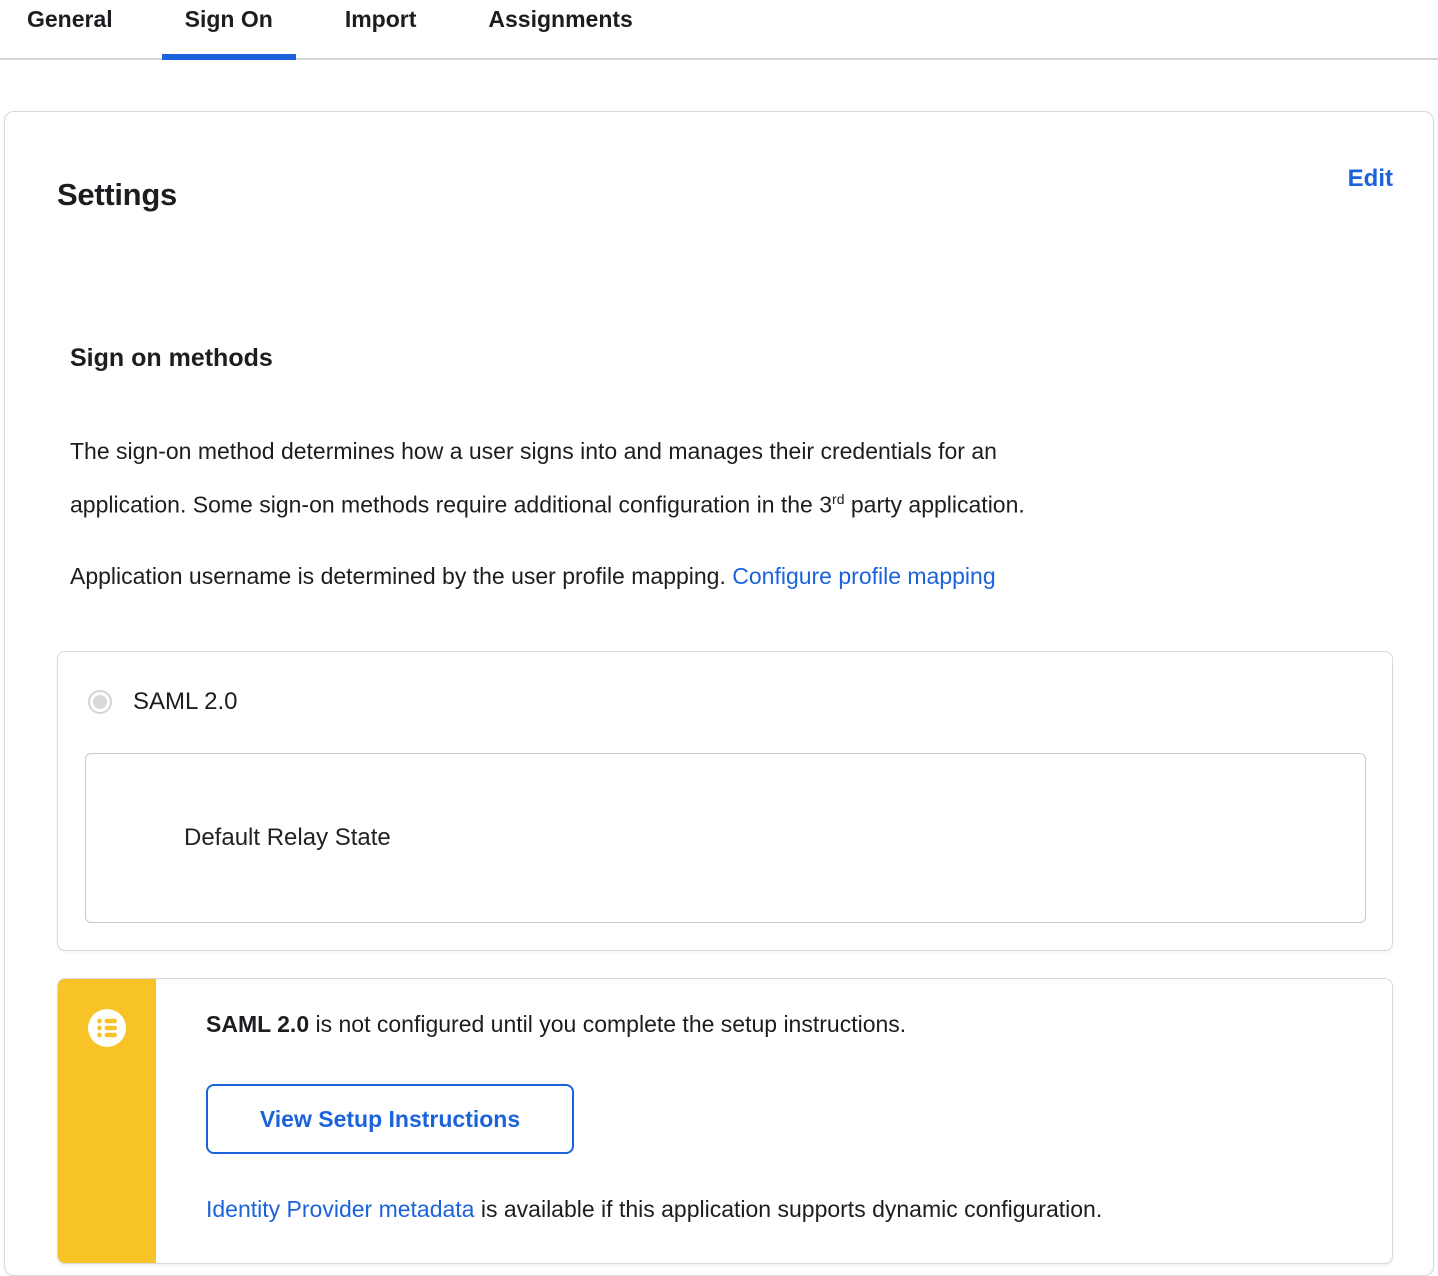  Describe the element at coordinates (725, 838) in the screenshot. I see `default-relay-state-field: Default Relay State` at that location.